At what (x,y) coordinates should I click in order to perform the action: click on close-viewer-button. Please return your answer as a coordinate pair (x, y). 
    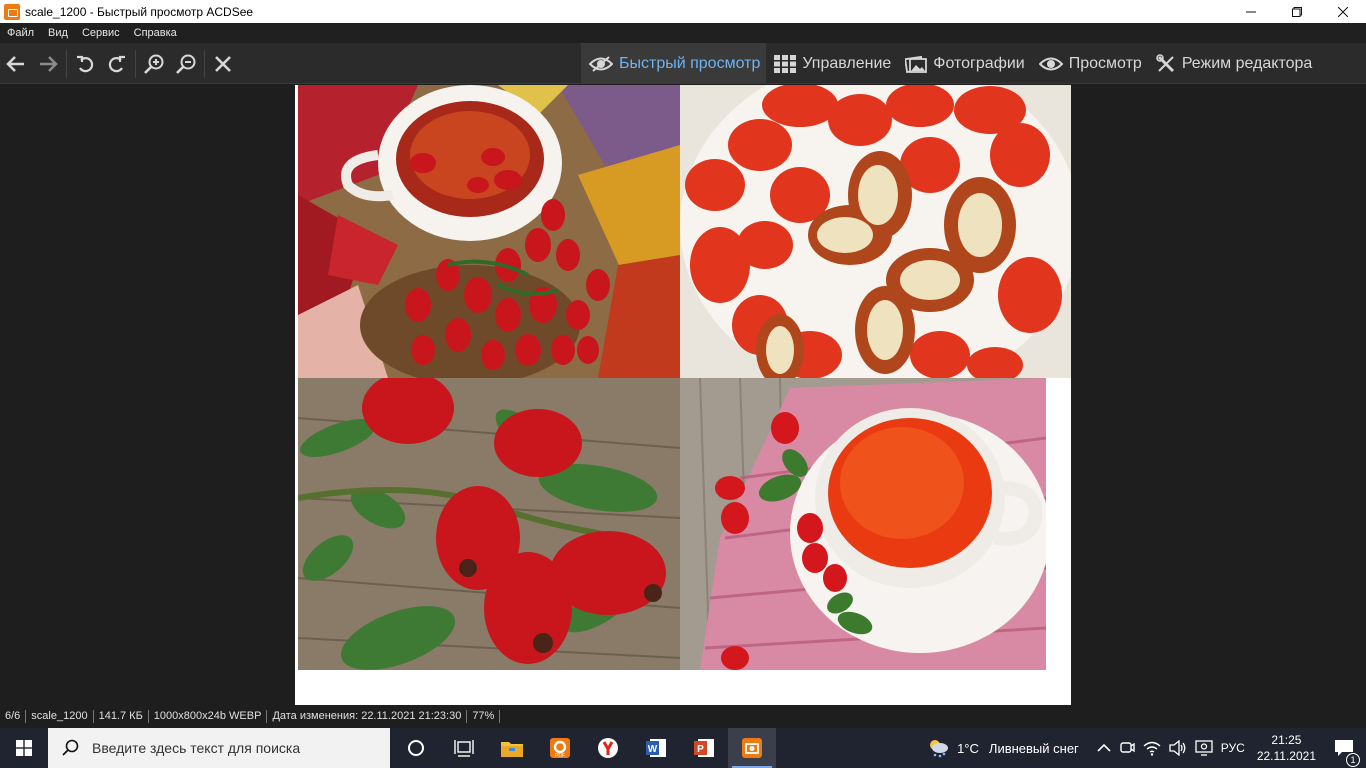
    Looking at the image, I should click on (223, 63).